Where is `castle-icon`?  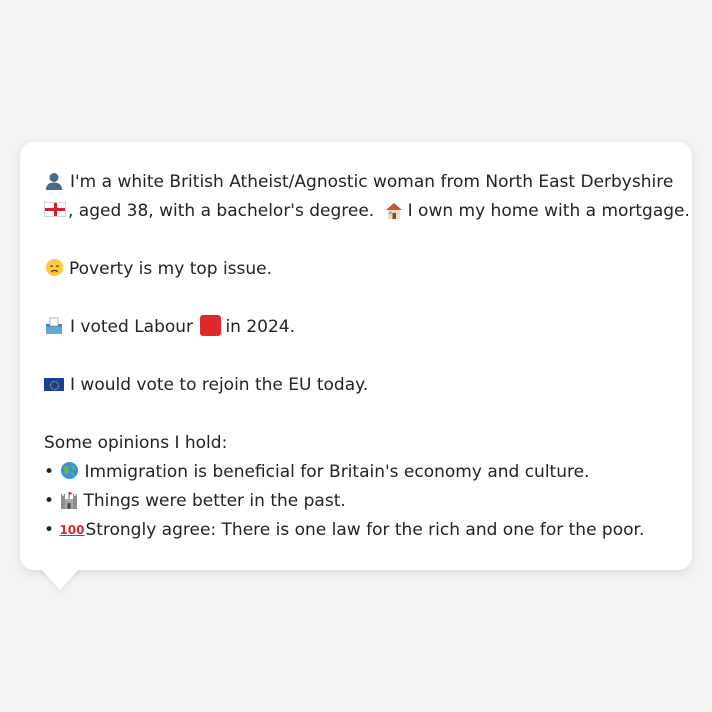
castle-icon is located at coordinates (69, 500).